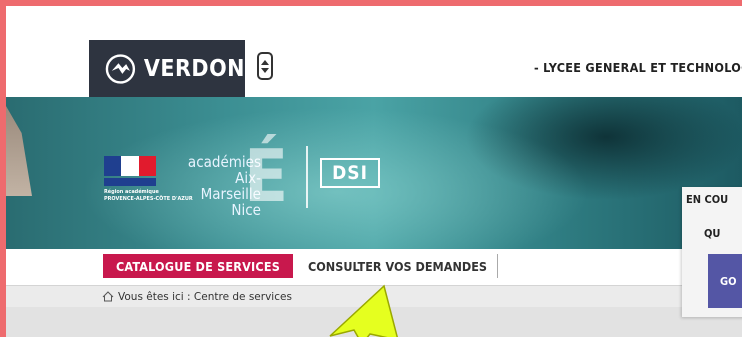  I want to click on arrow-up-icon, so click(265, 62).